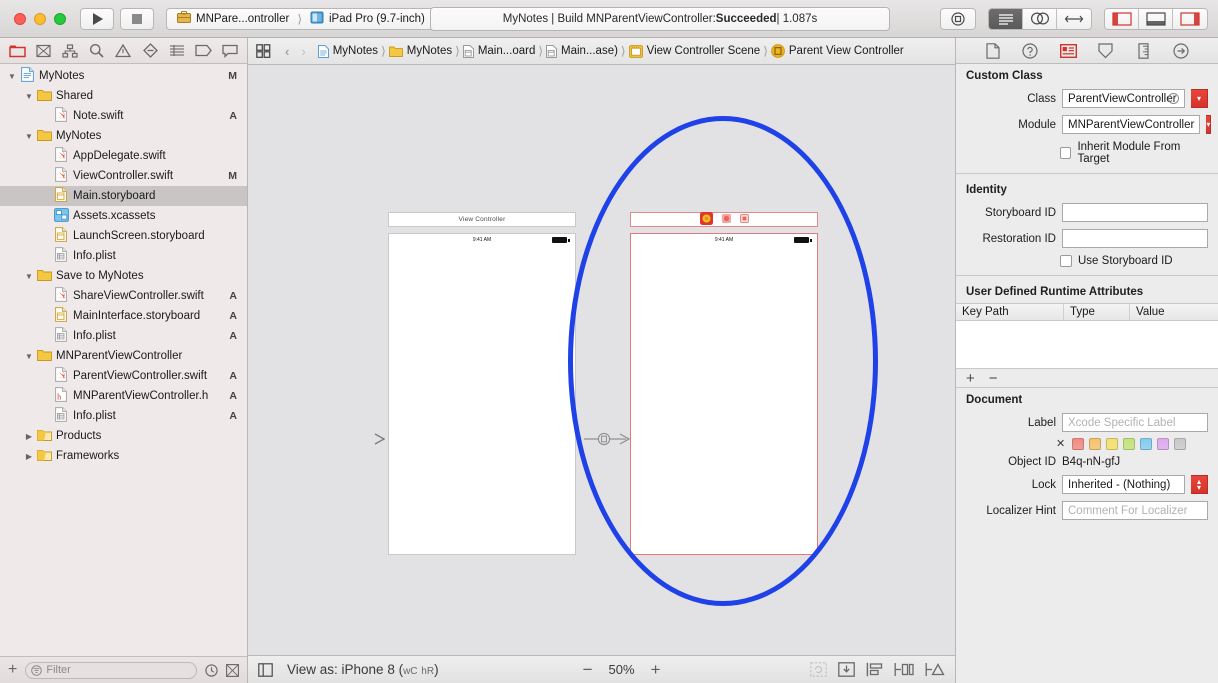  What do you see at coordinates (60, 18) in the screenshot?
I see `zoom-window-button` at bounding box center [60, 18].